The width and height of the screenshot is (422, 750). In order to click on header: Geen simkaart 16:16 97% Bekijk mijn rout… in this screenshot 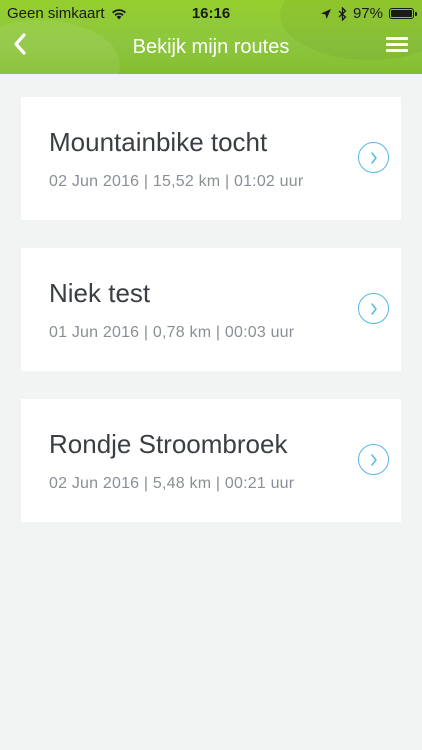, I will do `click(211, 37)`.